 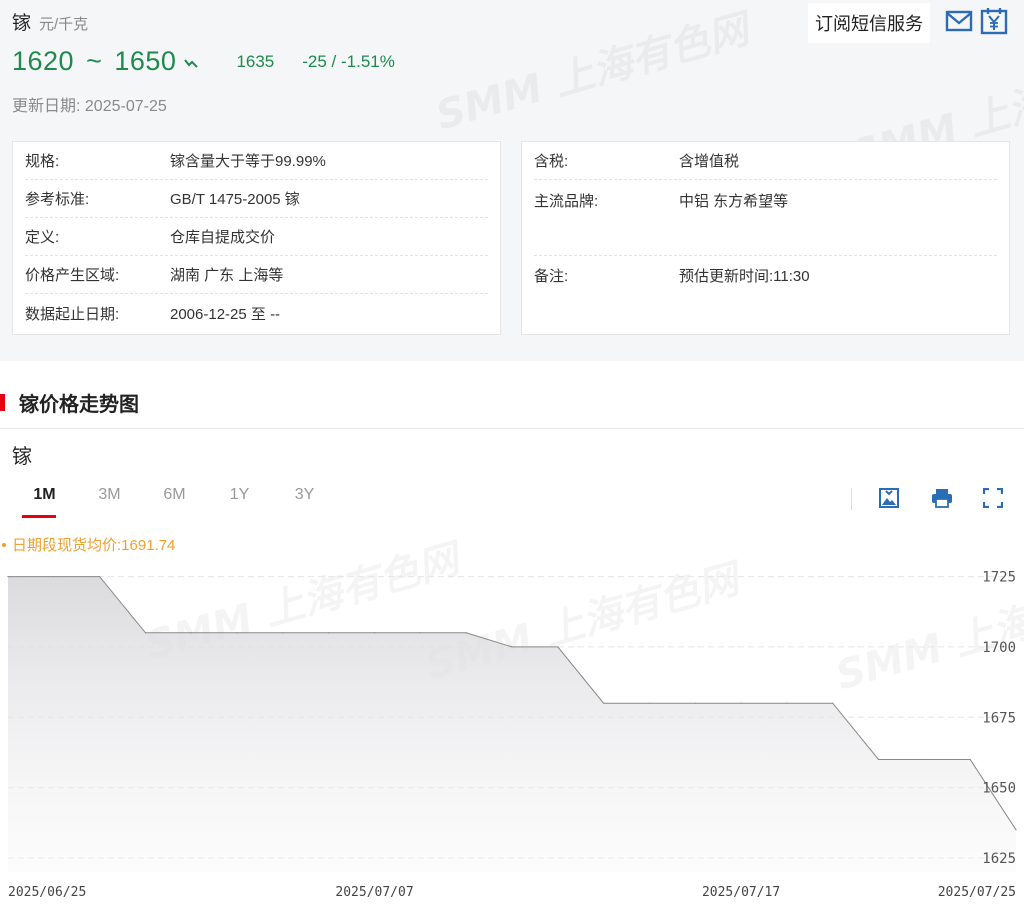 I want to click on mail-icon, so click(x=959, y=21).